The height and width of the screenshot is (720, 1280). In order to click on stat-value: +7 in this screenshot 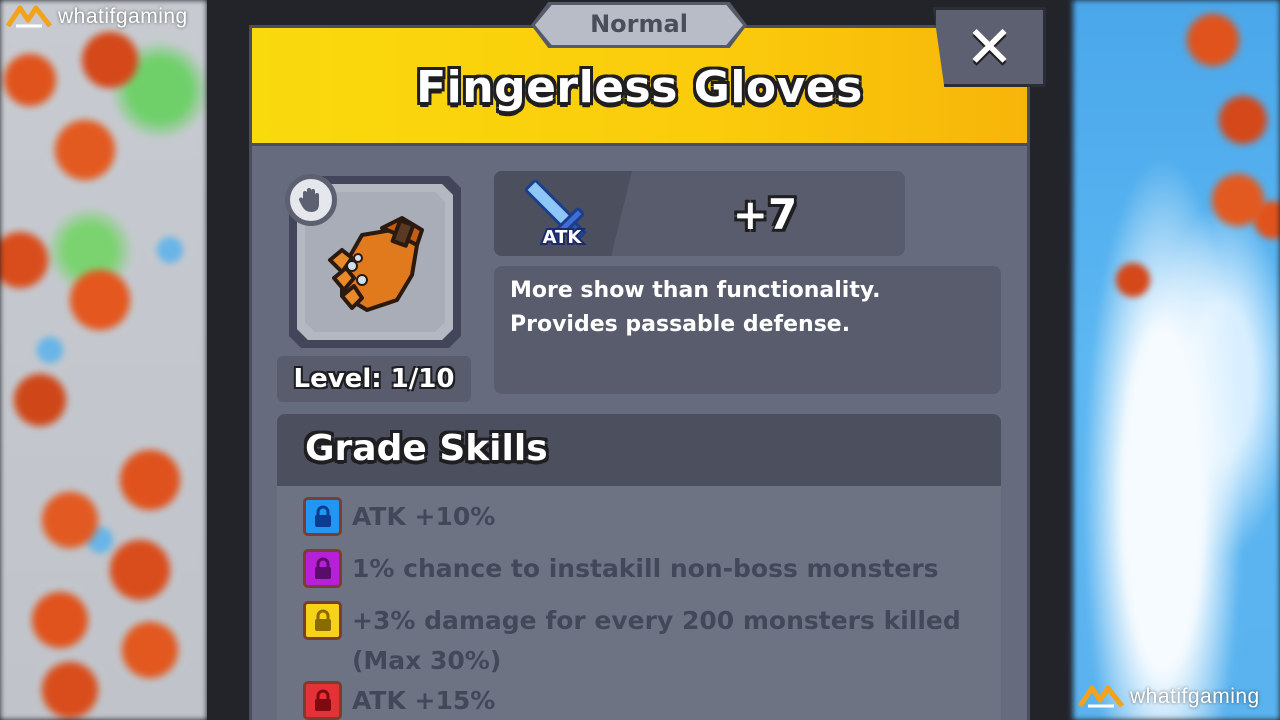, I will do `click(765, 214)`.